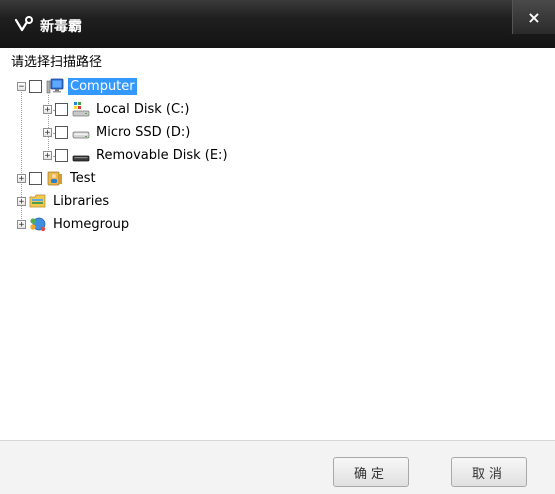 The width and height of the screenshot is (555, 494). Describe the element at coordinates (61, 109) in the screenshot. I see `local-disk-checkbox` at that location.